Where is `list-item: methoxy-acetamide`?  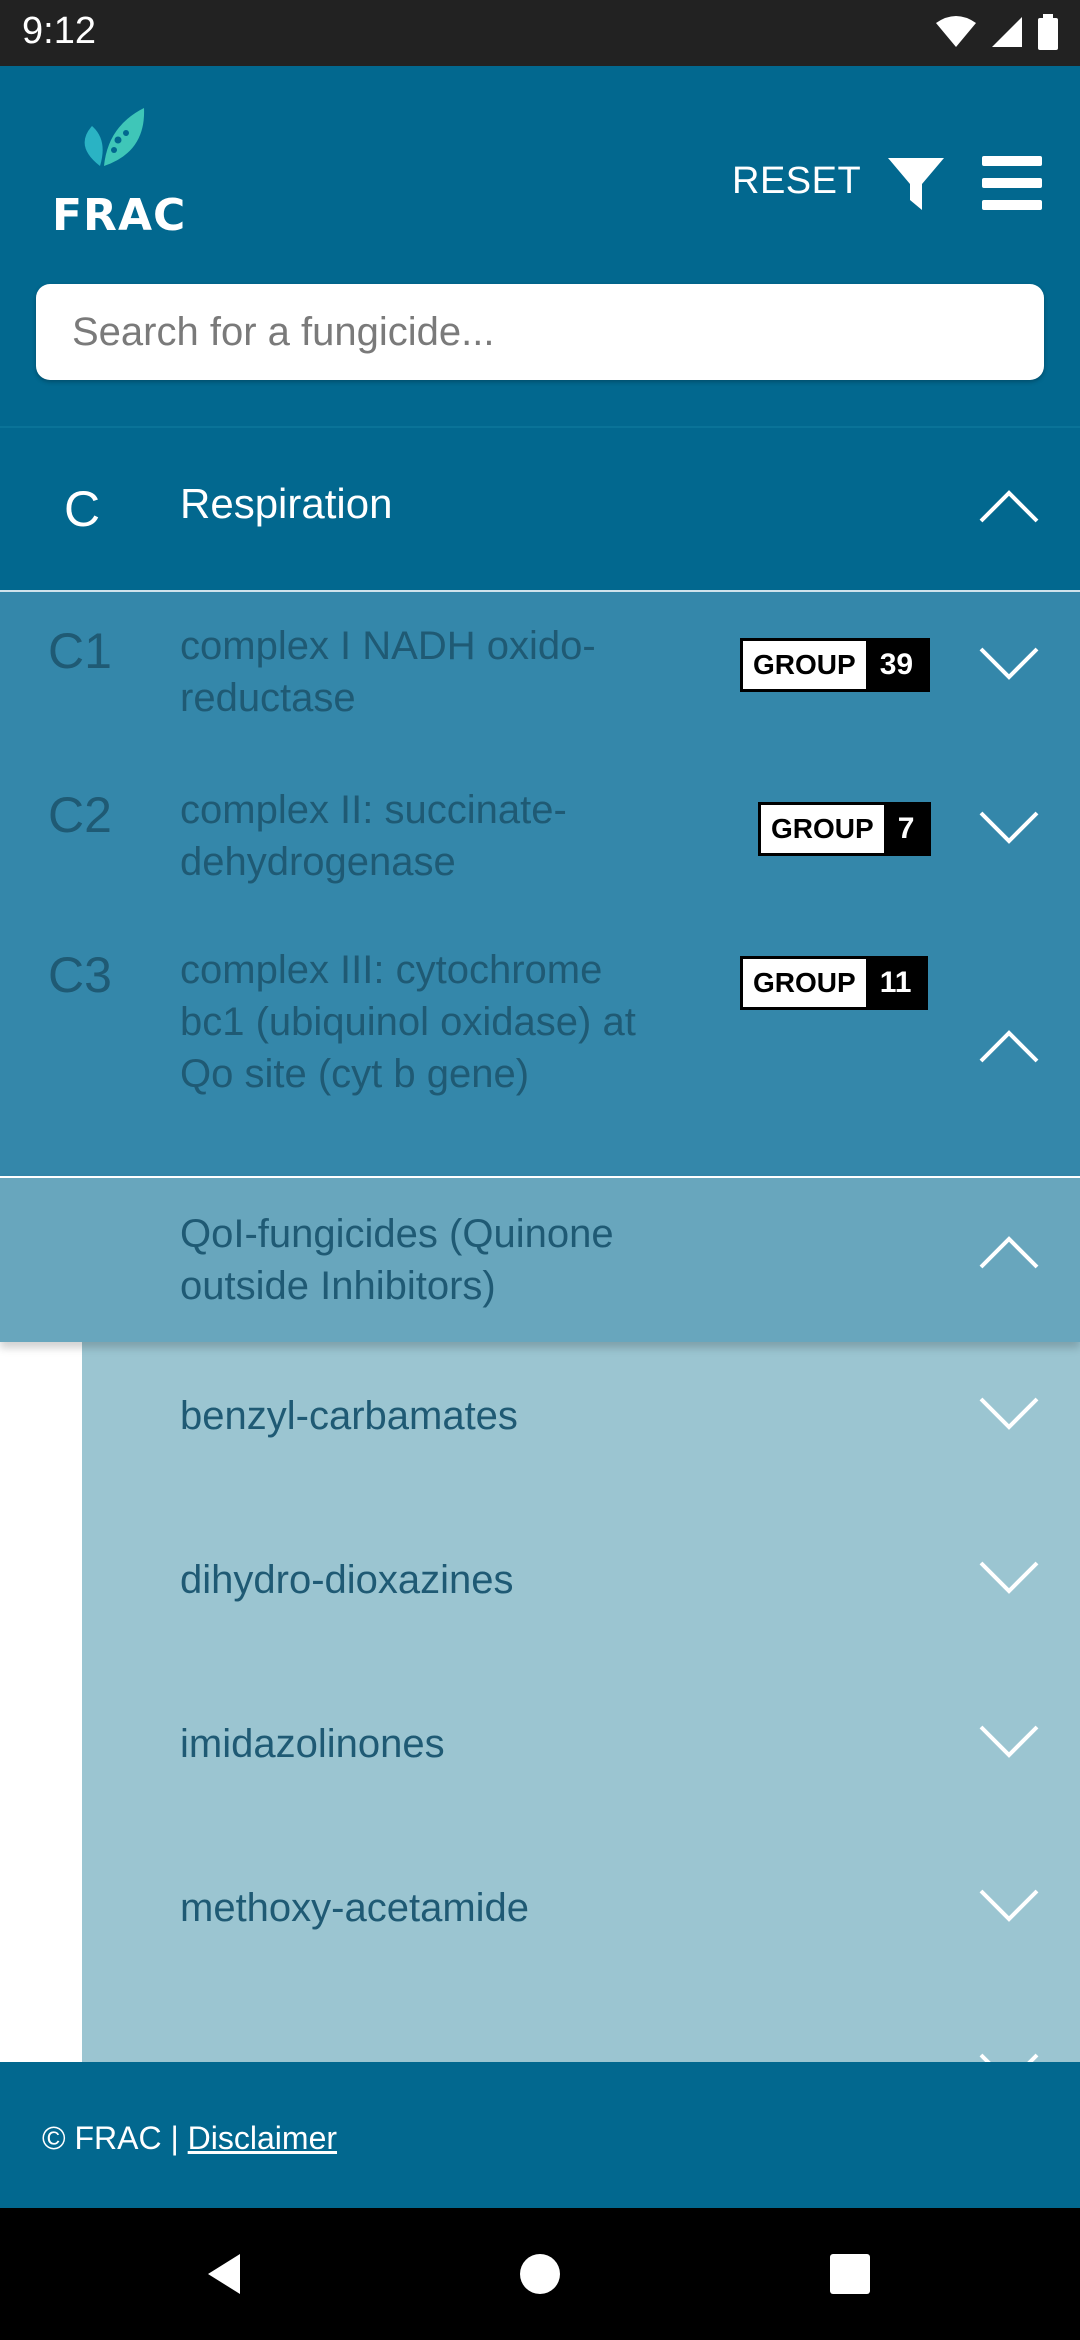 list-item: methoxy-acetamide is located at coordinates (581, 1916).